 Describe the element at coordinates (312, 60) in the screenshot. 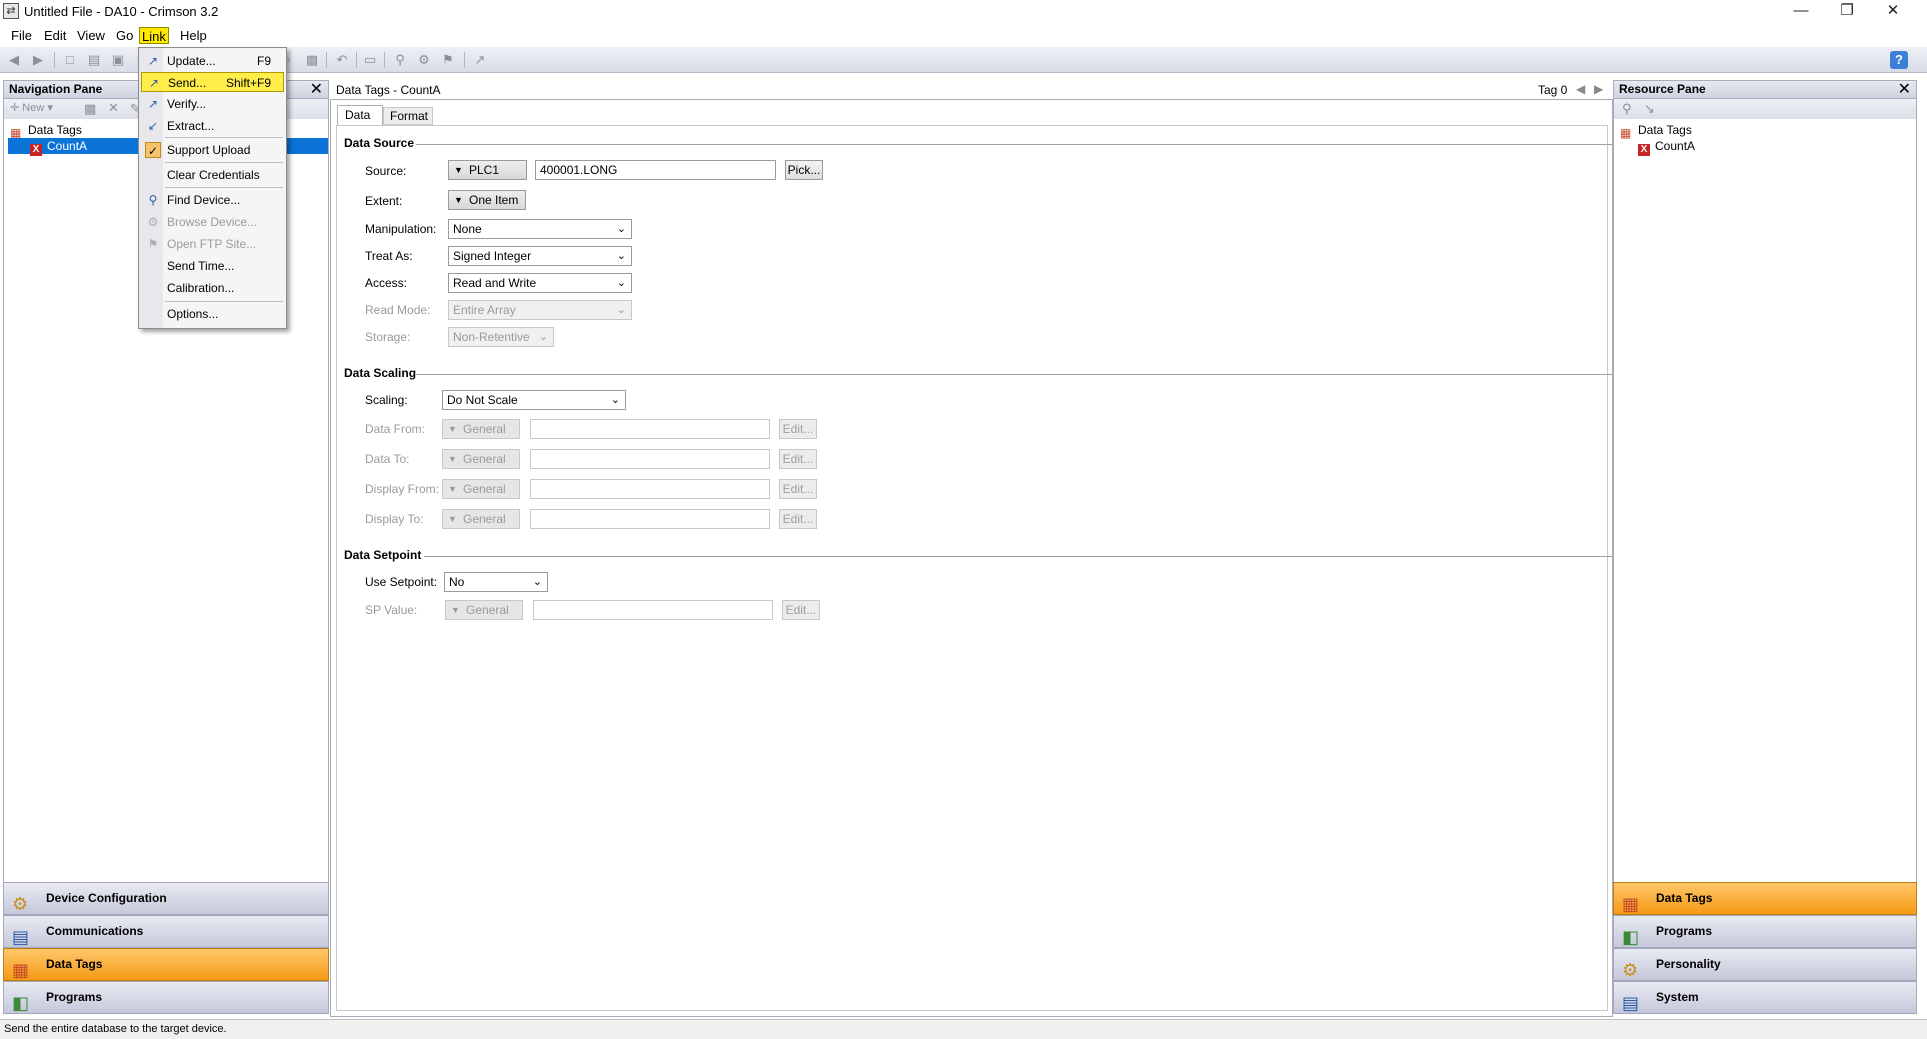

I see `print-icon: ▩` at that location.